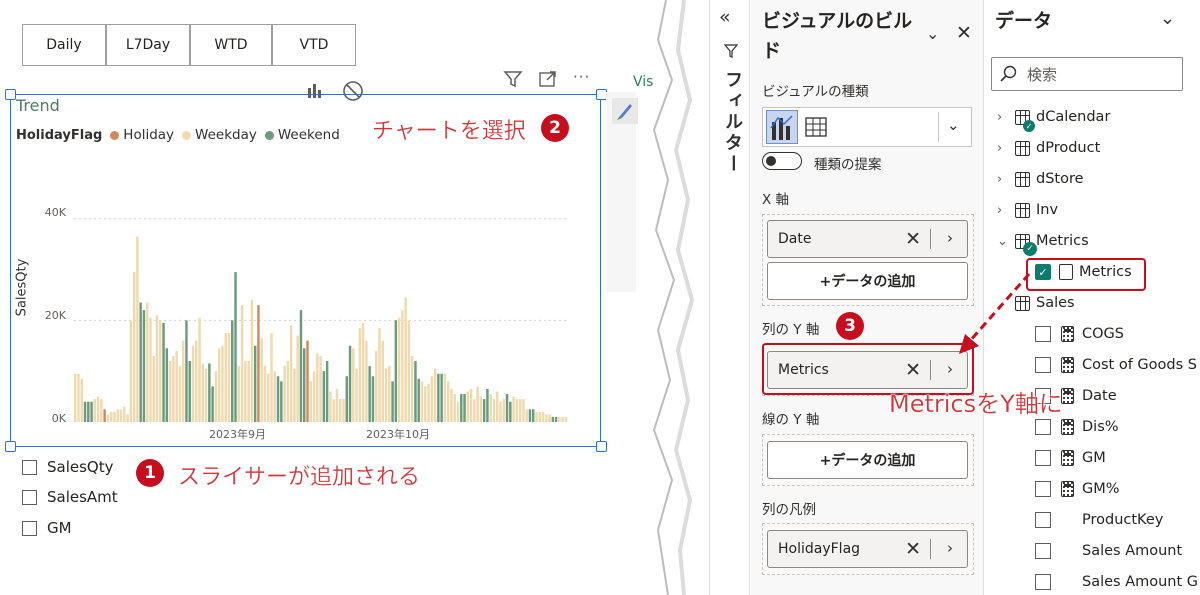 The width and height of the screenshot is (1200, 595). I want to click on close-icon: ✕, so click(964, 33).